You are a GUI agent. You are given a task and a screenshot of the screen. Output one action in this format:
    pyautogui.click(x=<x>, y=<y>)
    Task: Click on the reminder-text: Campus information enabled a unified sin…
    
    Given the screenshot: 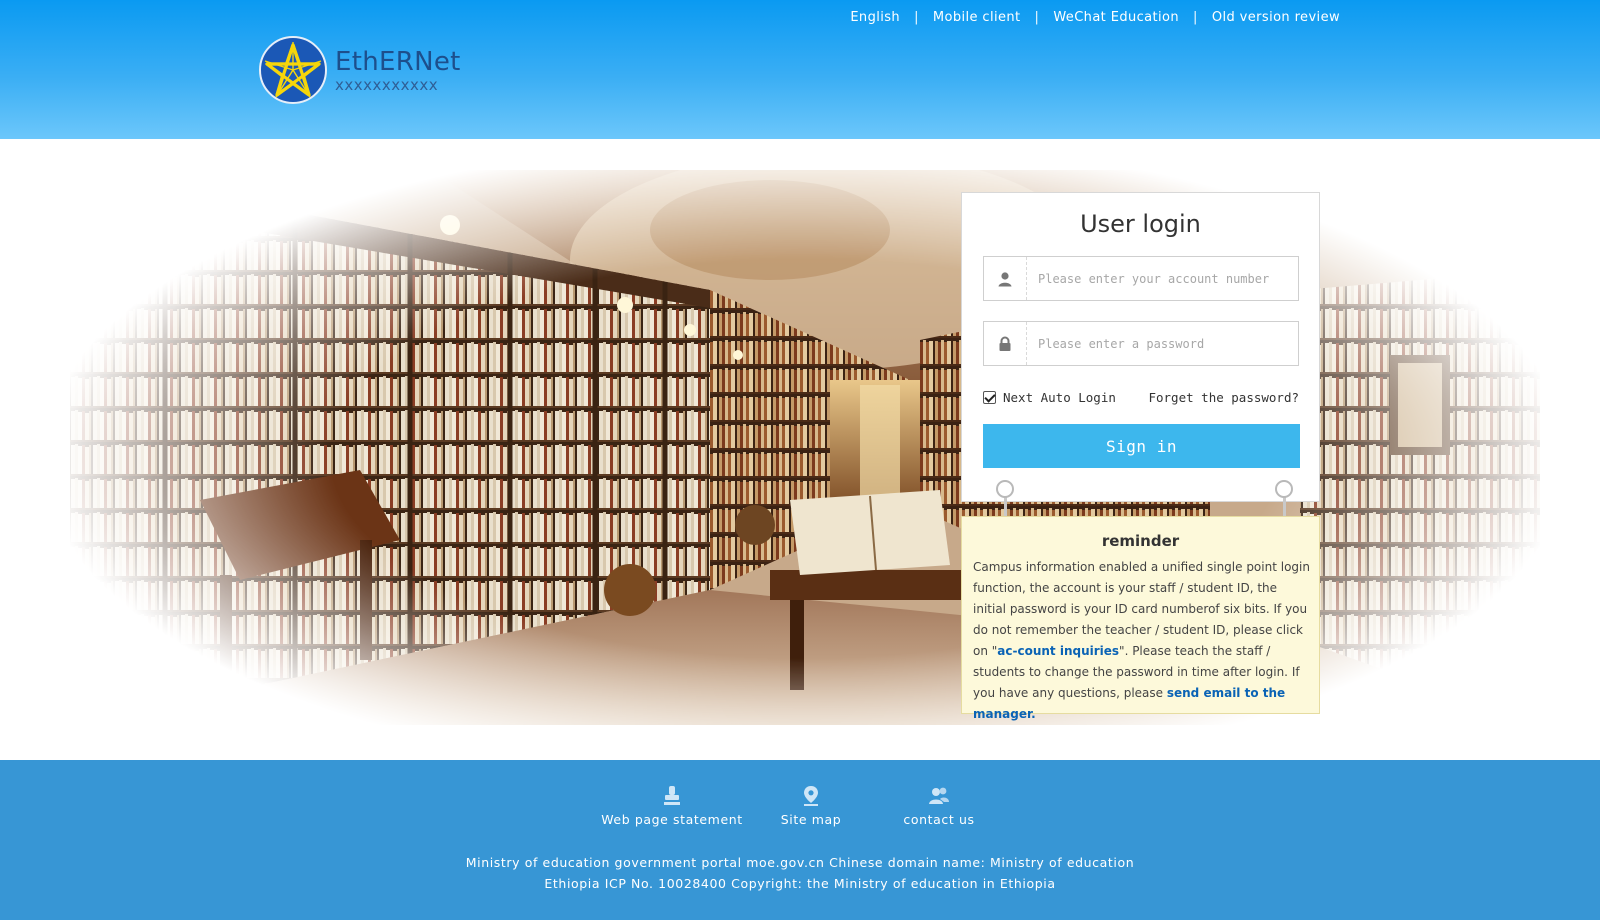 What is the action you would take?
    pyautogui.click(x=1143, y=641)
    